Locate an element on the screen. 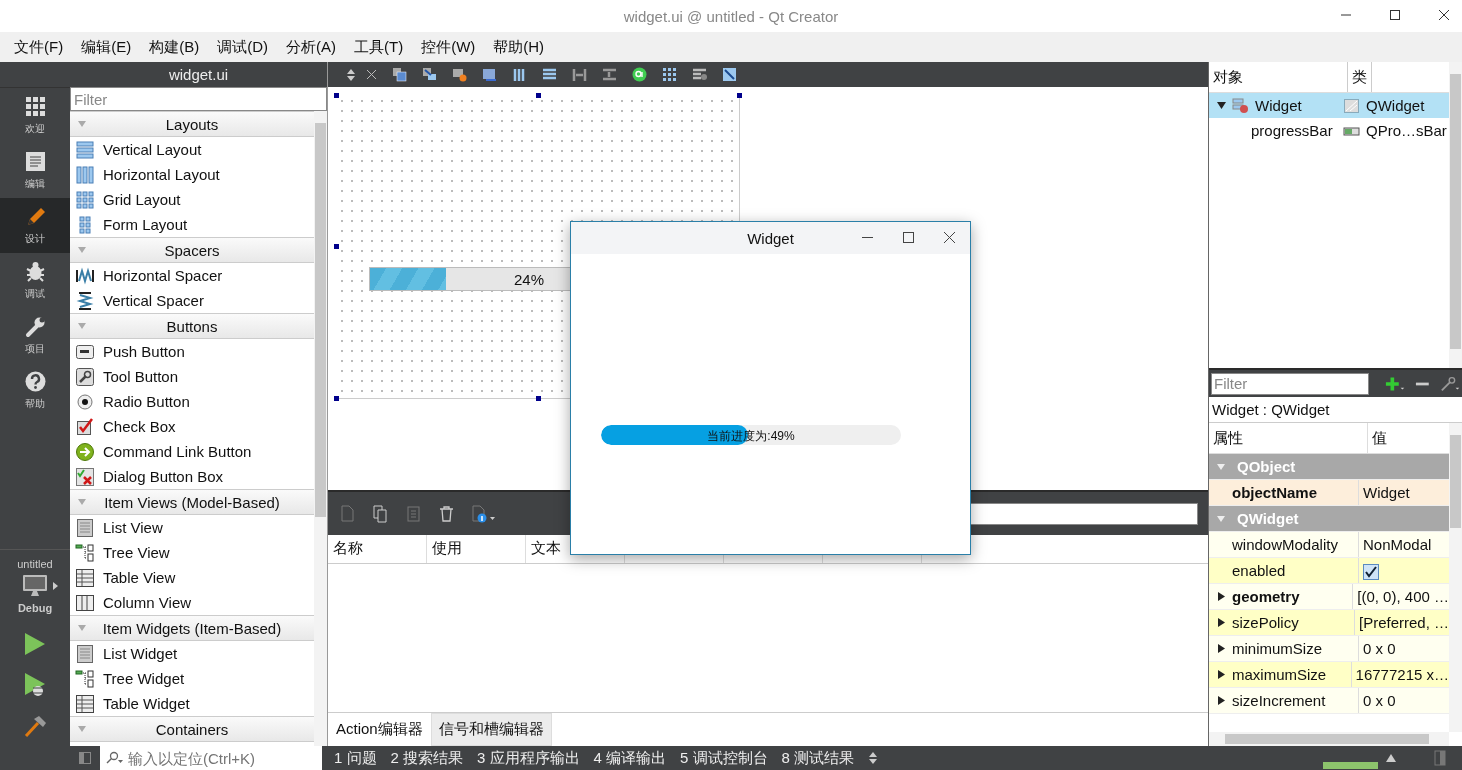 The image size is (1462, 770). mode-button: 项目 is located at coordinates (35, 335).